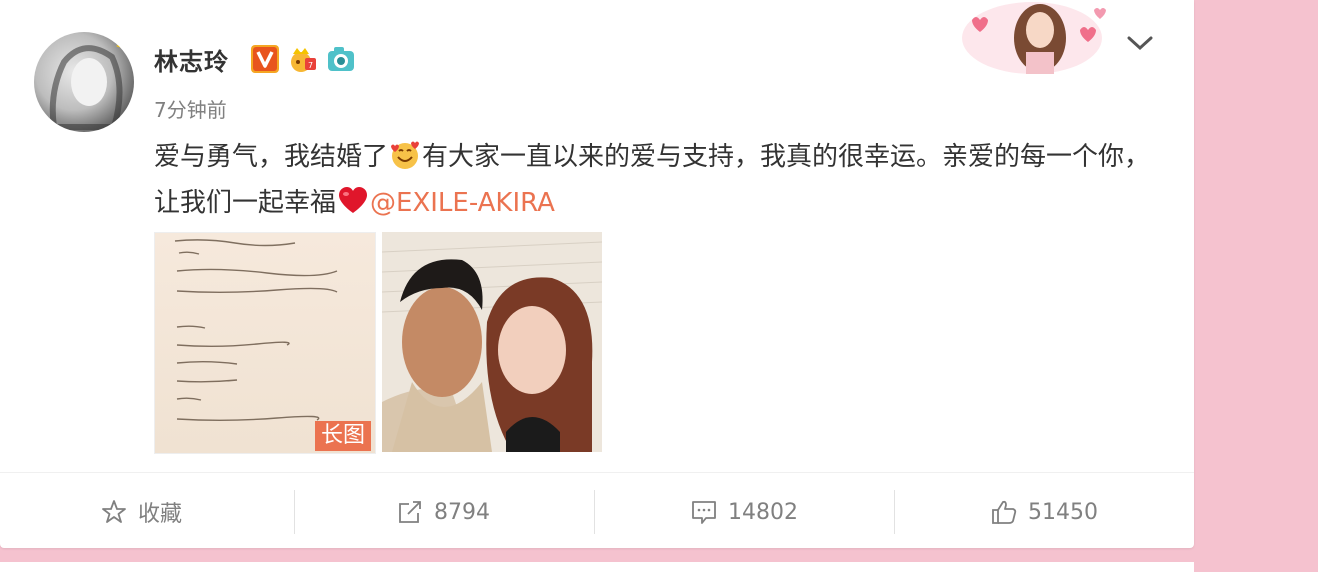 The height and width of the screenshot is (572, 1318). I want to click on smiling-face-hearts-icon, so click(405, 155).